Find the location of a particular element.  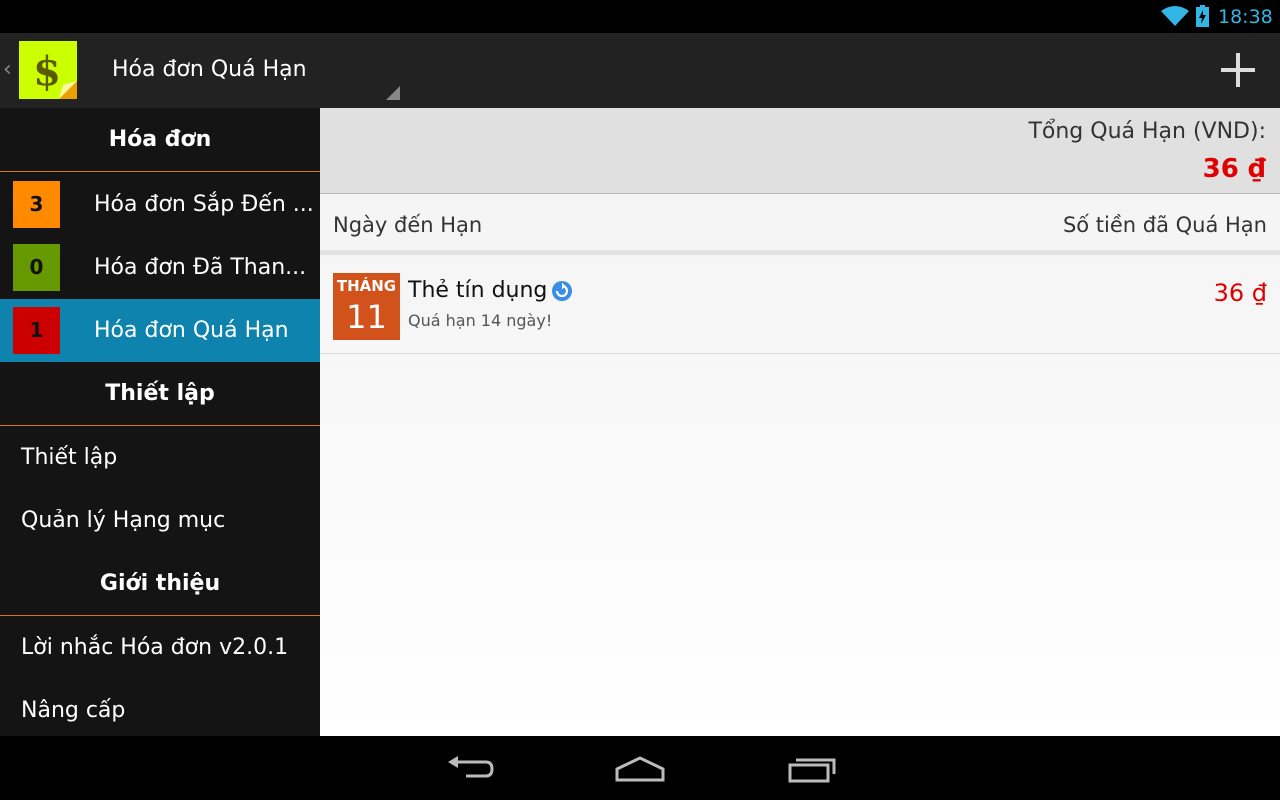

repeat-icon is located at coordinates (562, 291).